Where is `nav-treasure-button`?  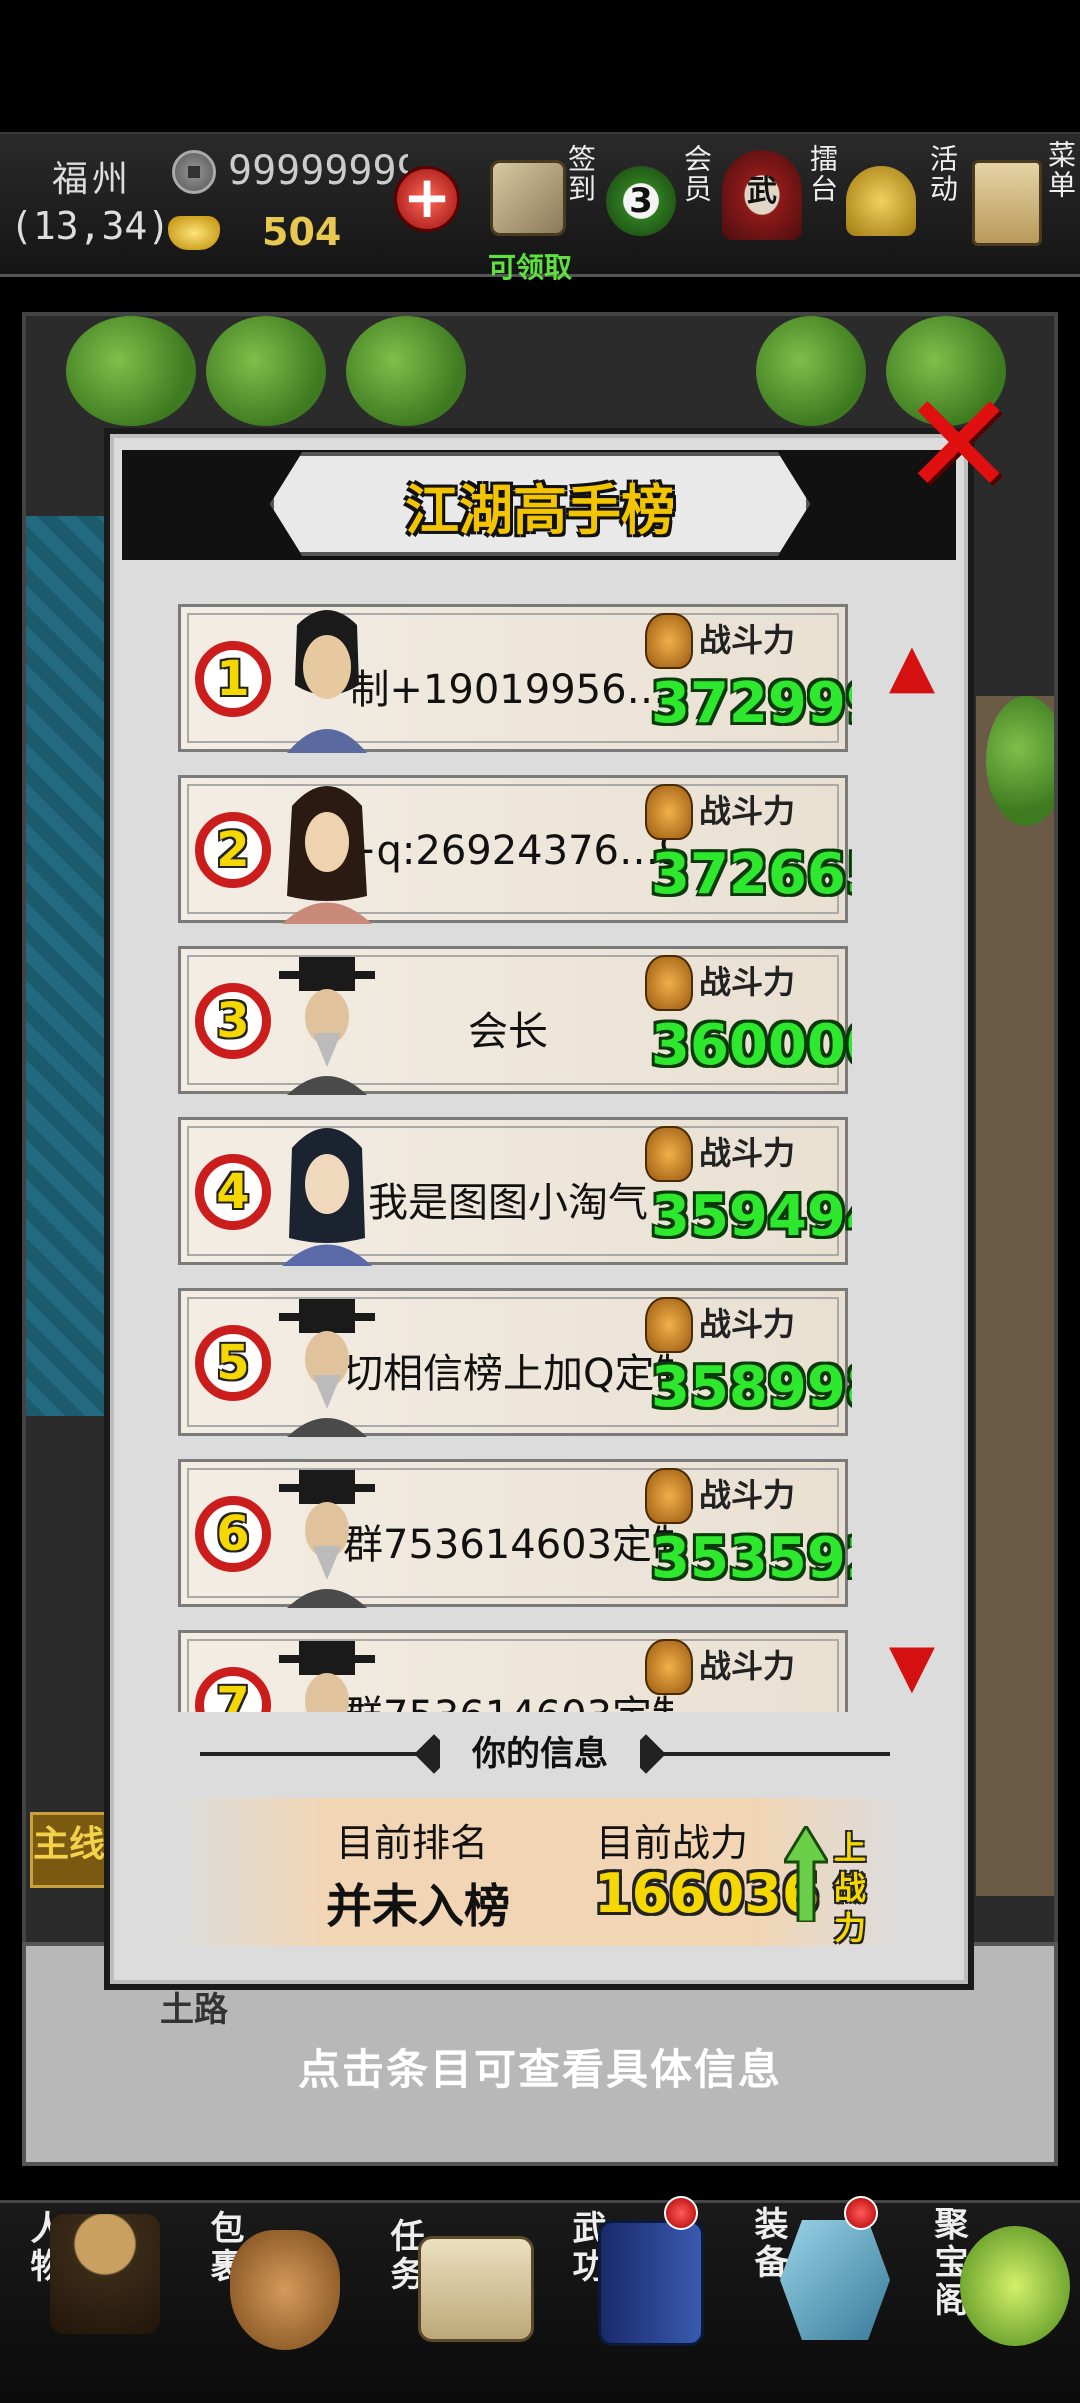
nav-treasure-button is located at coordinates (1015, 2286).